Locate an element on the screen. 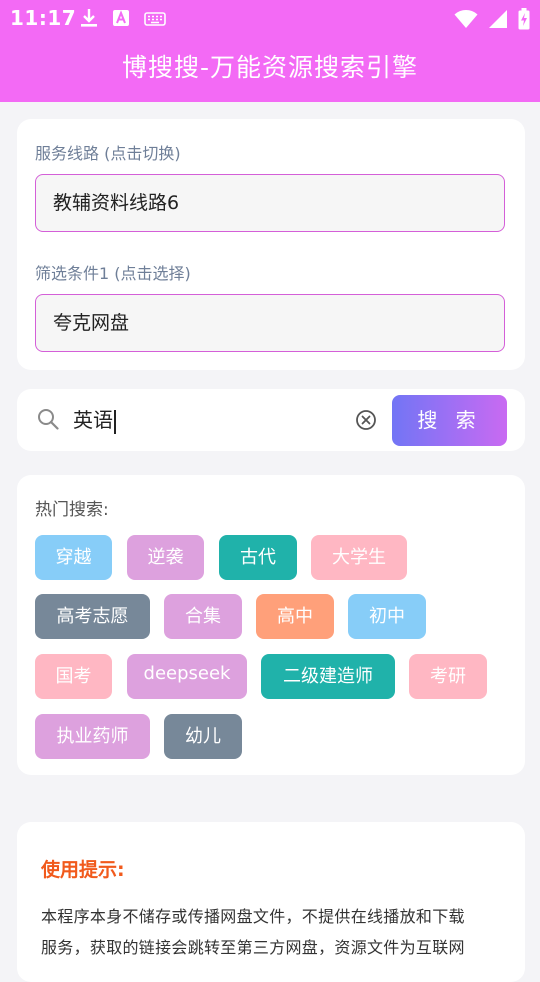 The image size is (540, 982). hot-tag: 合集 is located at coordinates (203, 616).